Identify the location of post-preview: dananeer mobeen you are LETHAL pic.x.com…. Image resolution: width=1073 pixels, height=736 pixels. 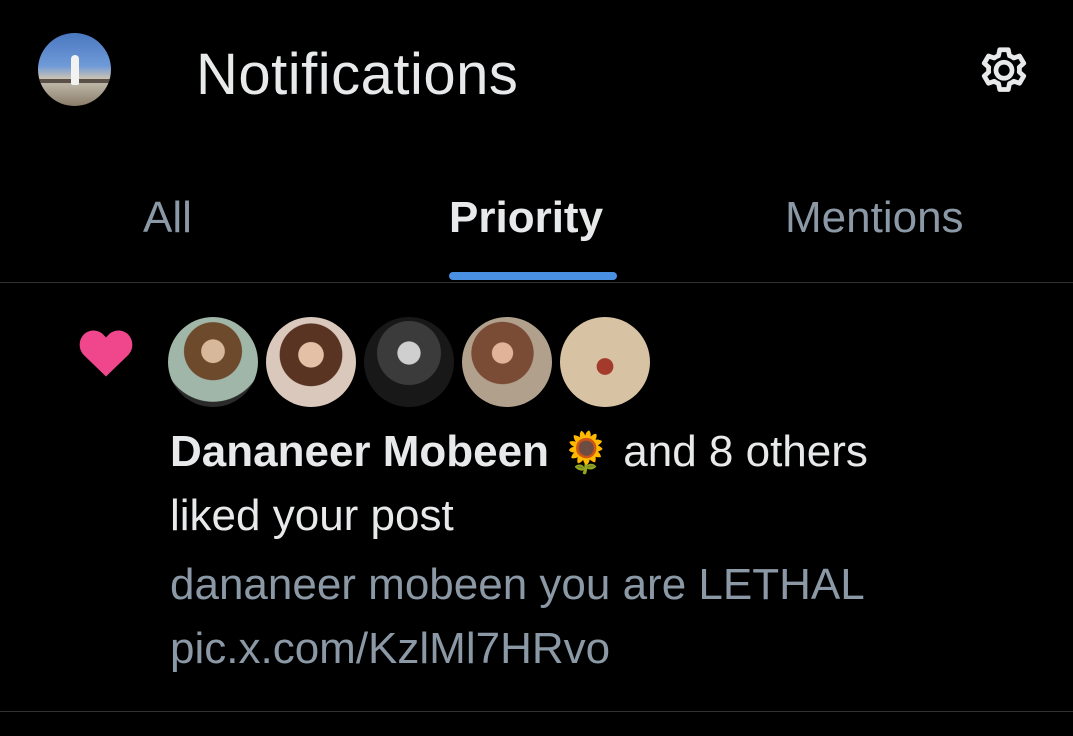
(517, 617).